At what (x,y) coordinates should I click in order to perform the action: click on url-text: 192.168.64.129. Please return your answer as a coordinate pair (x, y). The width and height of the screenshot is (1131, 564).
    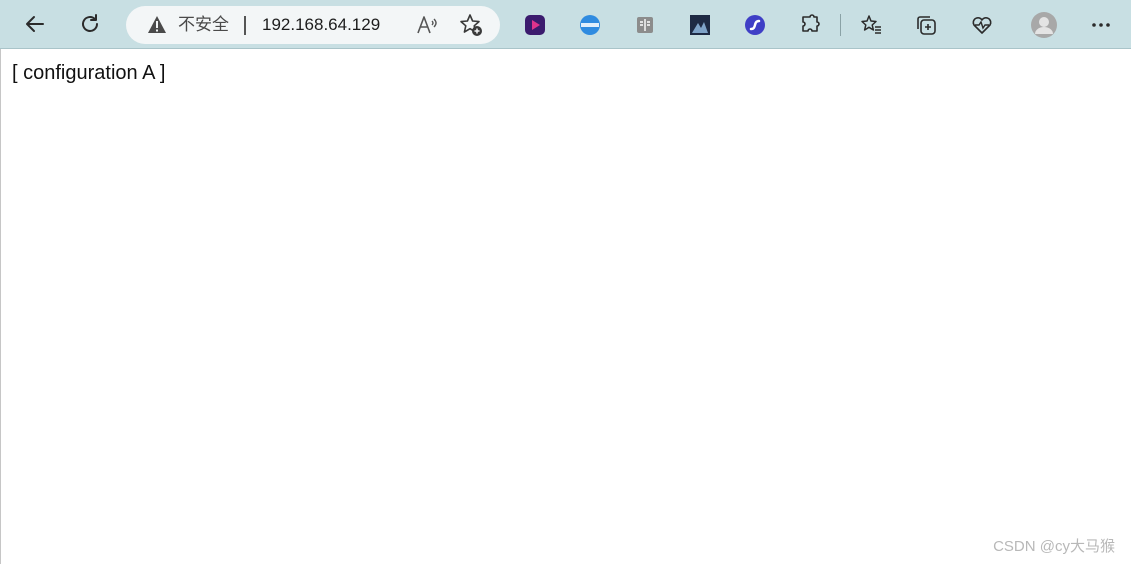
    Looking at the image, I should click on (321, 25).